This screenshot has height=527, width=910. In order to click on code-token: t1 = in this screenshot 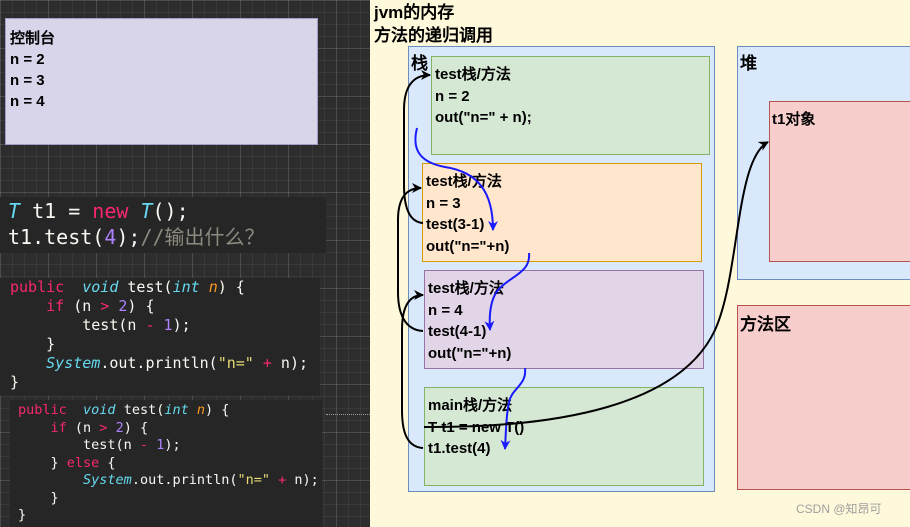, I will do `click(56, 211)`.